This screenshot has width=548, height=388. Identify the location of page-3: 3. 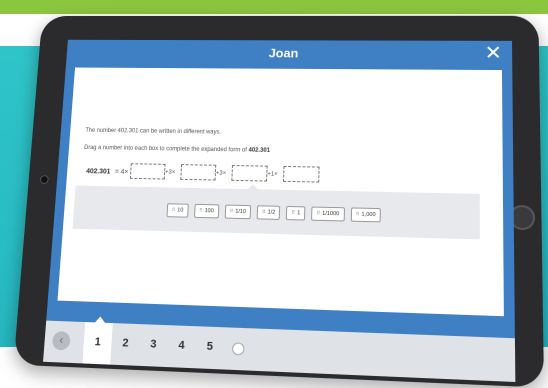
(153, 345).